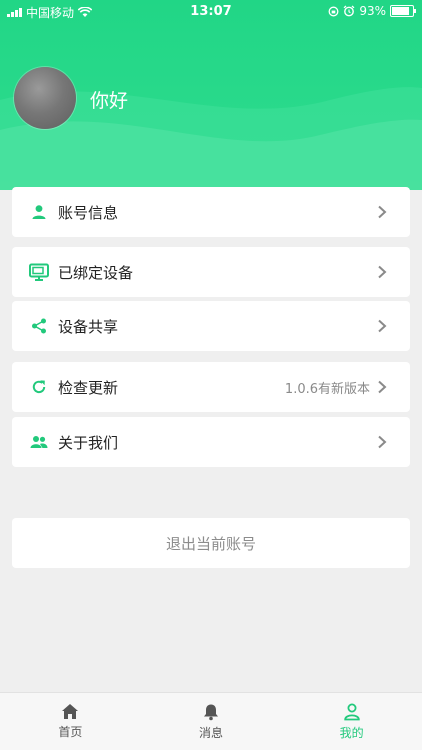  I want to click on share-icon, so click(39, 326).